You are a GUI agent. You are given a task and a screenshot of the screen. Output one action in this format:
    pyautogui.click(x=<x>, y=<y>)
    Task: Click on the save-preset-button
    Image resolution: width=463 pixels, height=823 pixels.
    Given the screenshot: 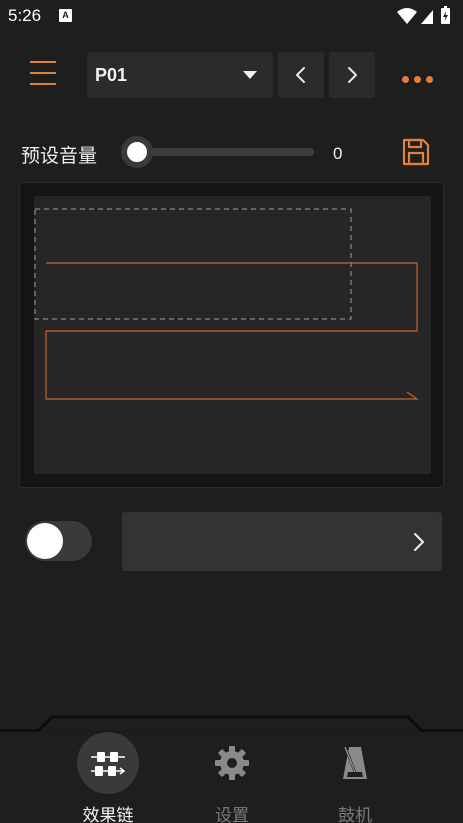 What is the action you would take?
    pyautogui.click(x=416, y=152)
    